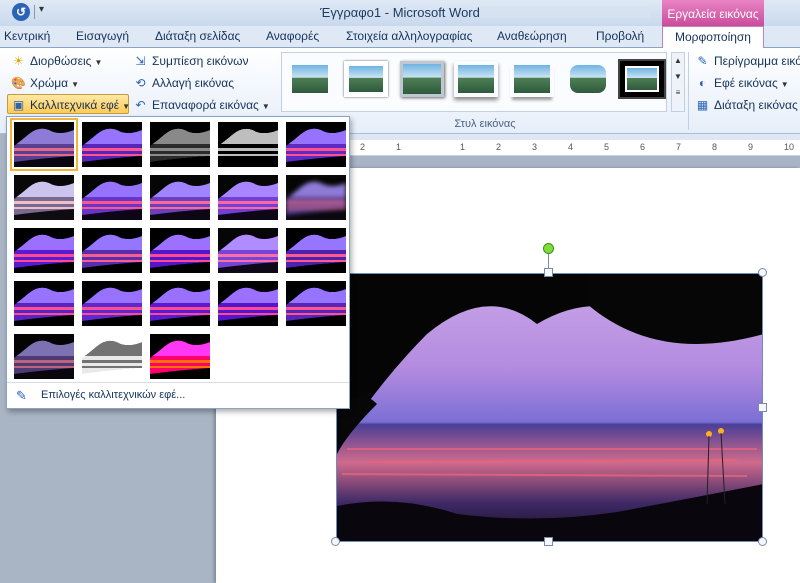 The width and height of the screenshot is (800, 583). What do you see at coordinates (575, 148) in the screenshot?
I see `horizontal-ruler: 2 1 1 2 3 4 5 6 7 8 9 10` at bounding box center [575, 148].